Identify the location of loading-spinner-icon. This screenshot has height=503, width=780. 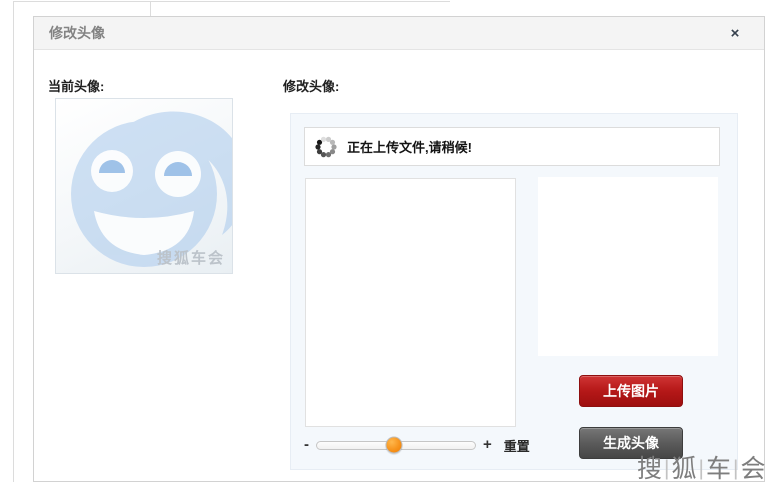
(326, 146).